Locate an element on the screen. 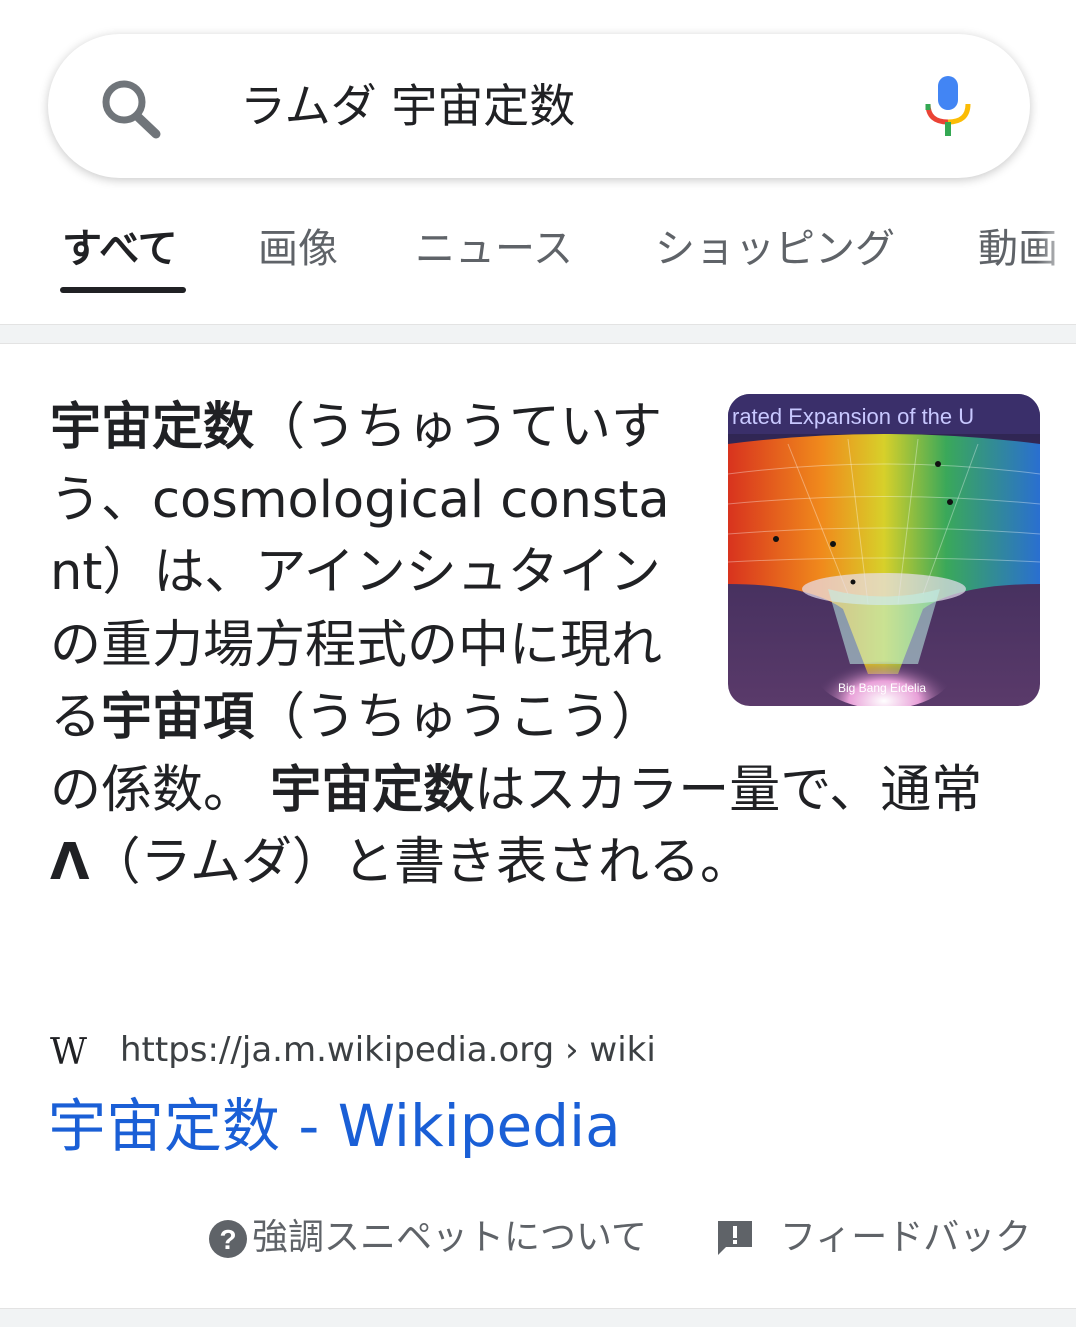 The width and height of the screenshot is (1076, 1327). snippet-text: （ラムダ）と書き表される。 is located at coordinates (420, 862).